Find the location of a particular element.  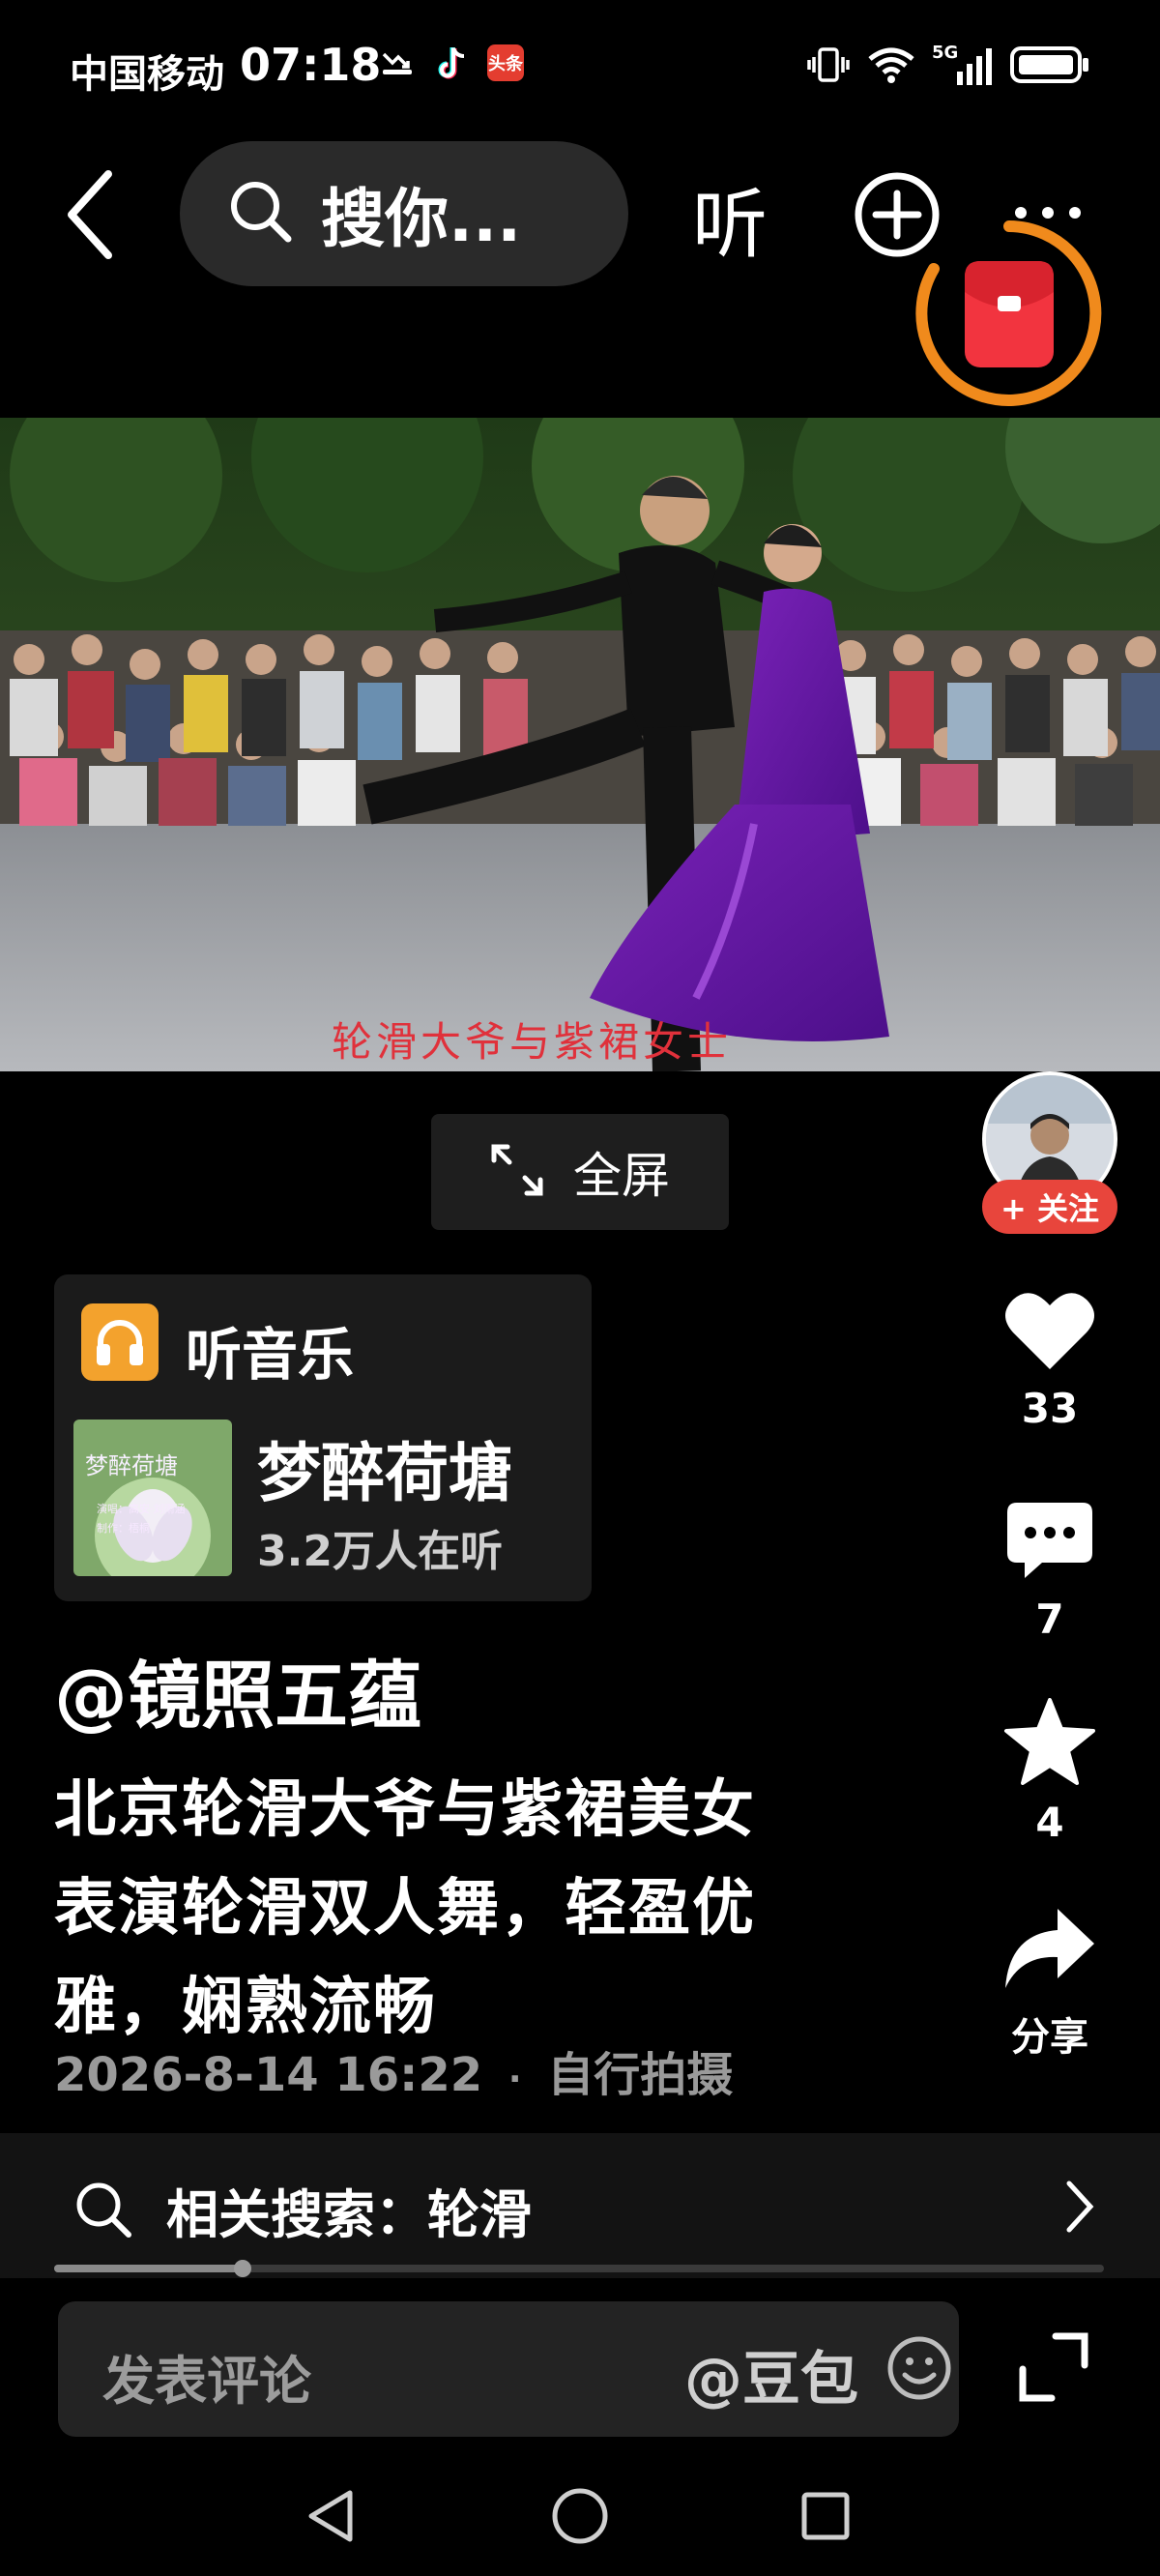

post-source: 自行拍摄 is located at coordinates (640, 2075).